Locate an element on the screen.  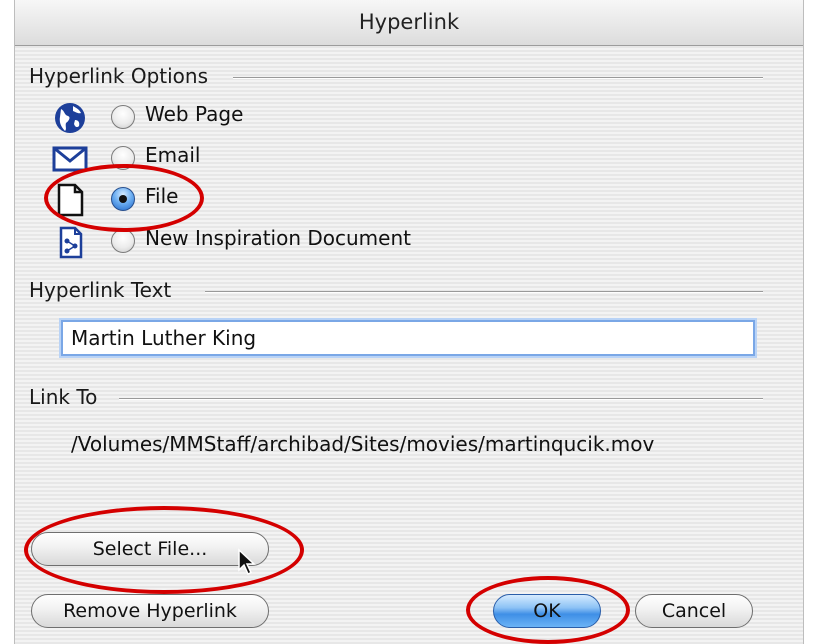
hyperlink-text-separator is located at coordinates (484, 292).